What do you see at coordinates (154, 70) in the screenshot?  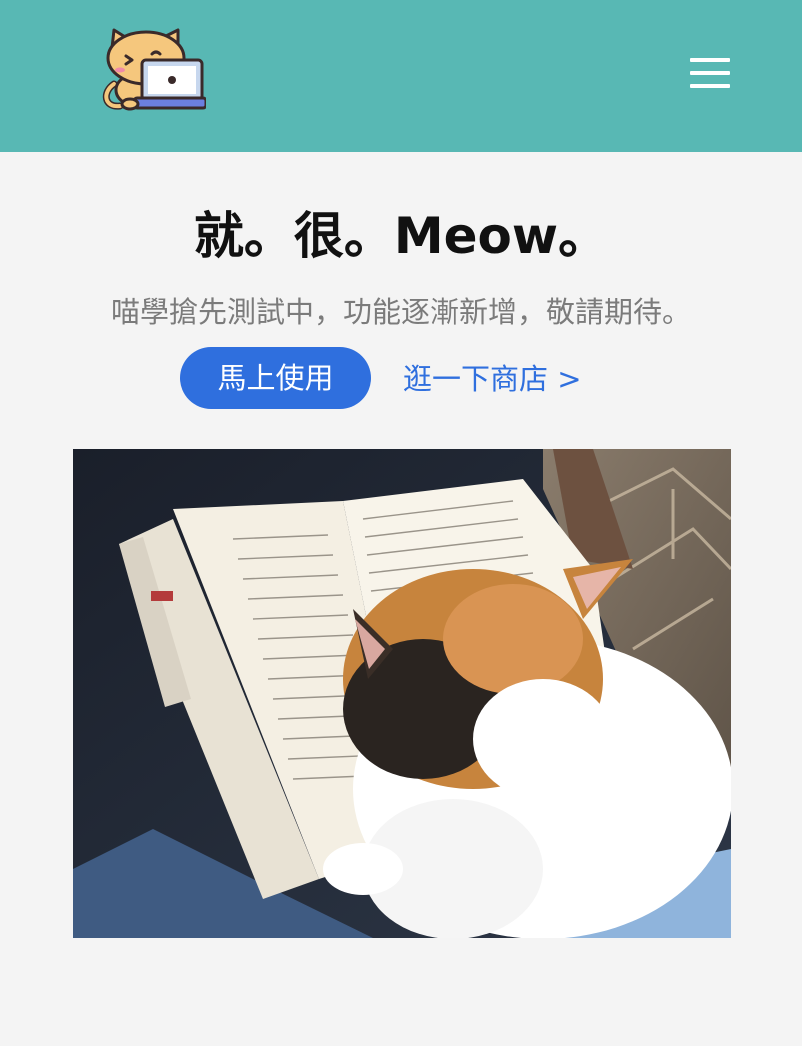 I see `cat-laptop-logo-icon` at bounding box center [154, 70].